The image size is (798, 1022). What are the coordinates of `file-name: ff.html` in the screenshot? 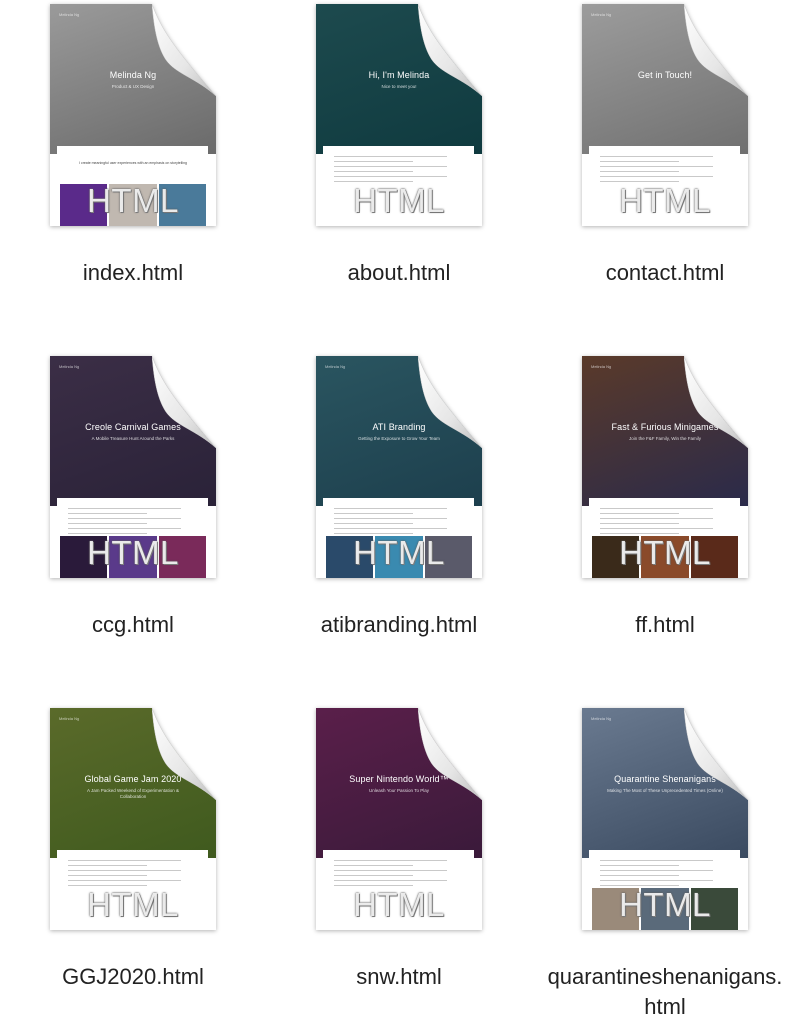 It's located at (665, 625).